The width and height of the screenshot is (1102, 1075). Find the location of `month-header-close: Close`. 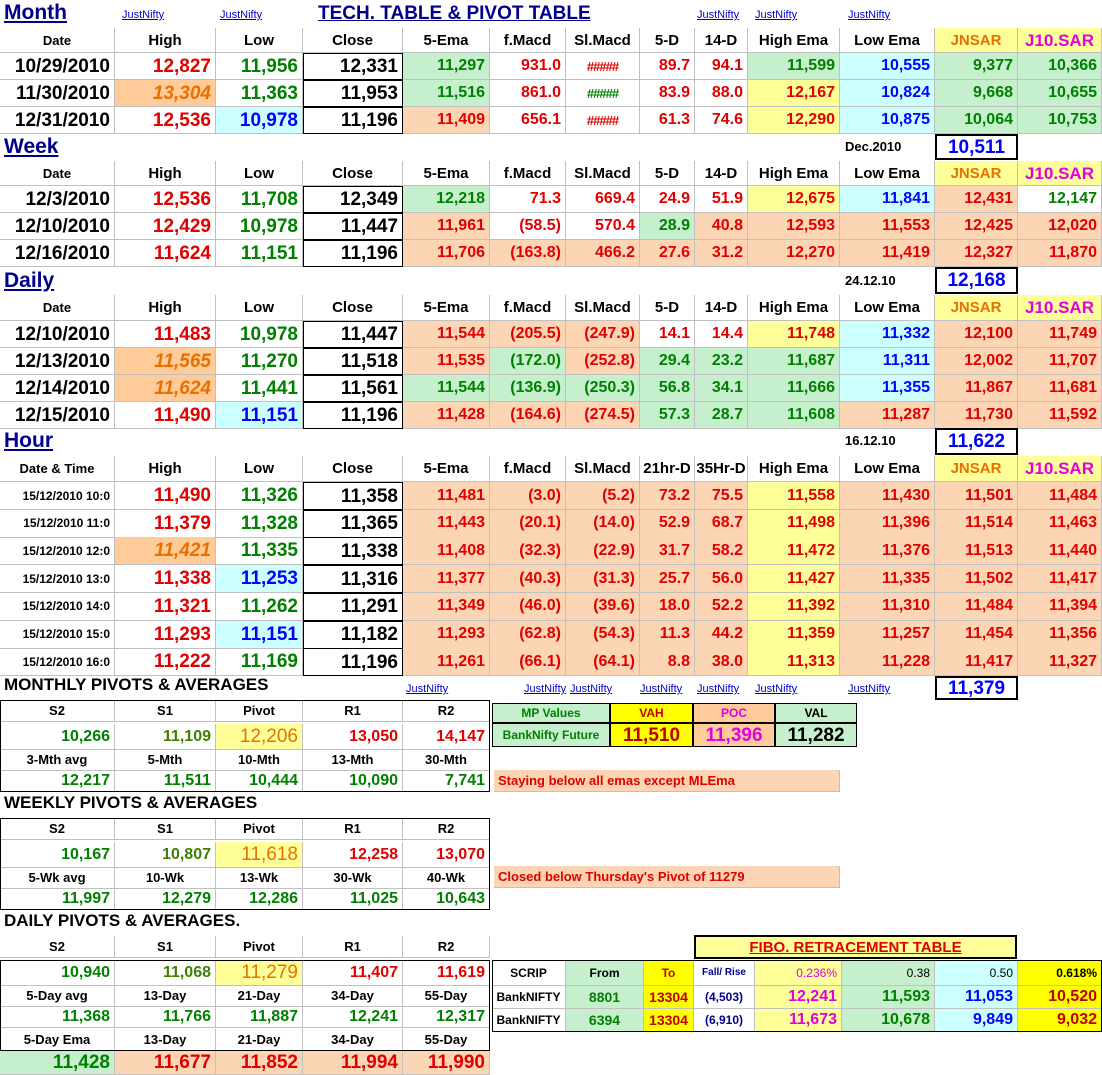

month-header-close: Close is located at coordinates (353, 40).